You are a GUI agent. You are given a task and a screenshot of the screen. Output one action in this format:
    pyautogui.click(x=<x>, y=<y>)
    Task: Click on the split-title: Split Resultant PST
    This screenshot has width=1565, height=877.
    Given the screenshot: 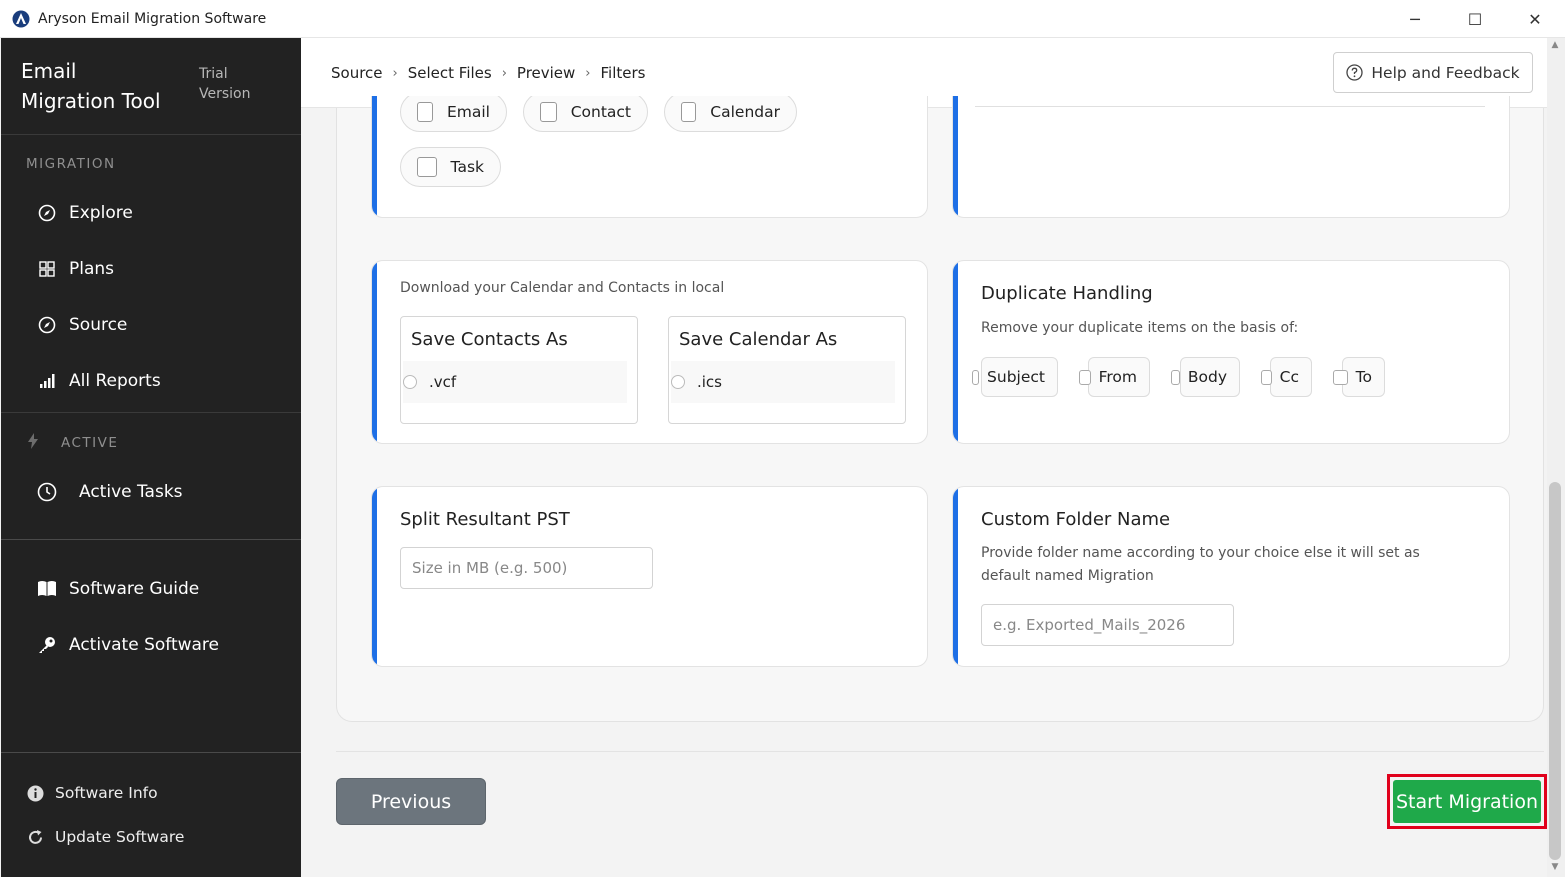 What is the action you would take?
    pyautogui.click(x=485, y=519)
    